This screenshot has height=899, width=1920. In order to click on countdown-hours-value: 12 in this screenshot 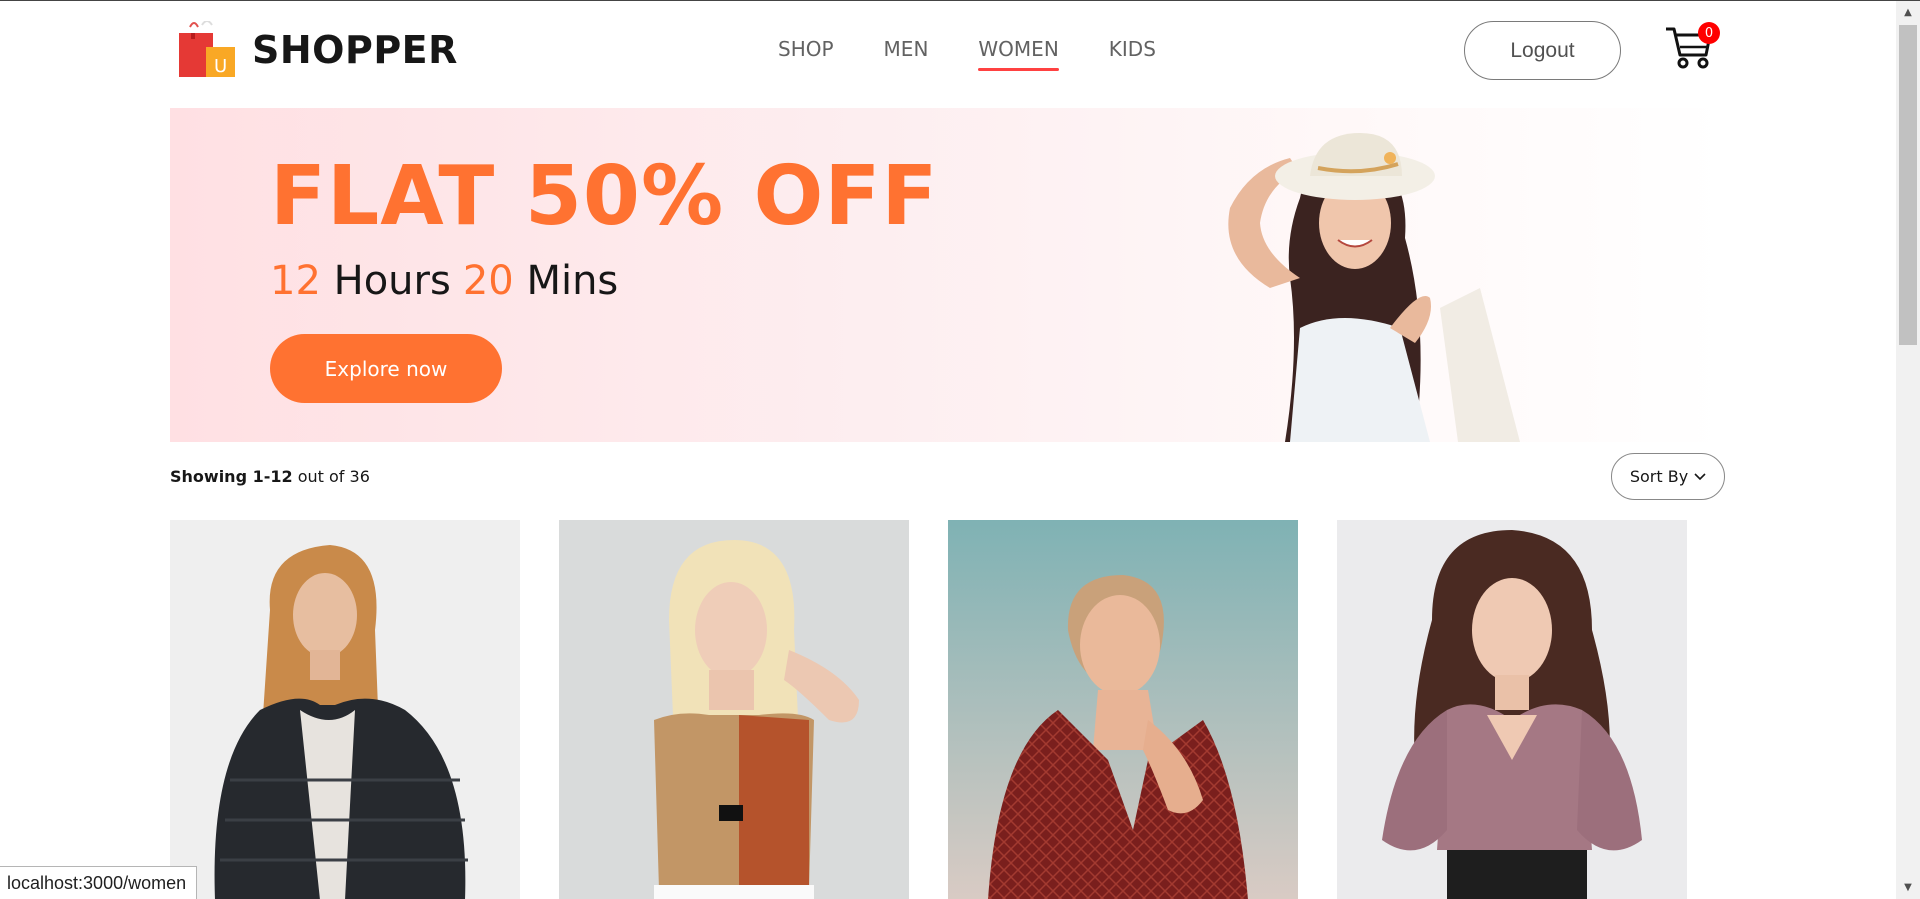, I will do `click(295, 281)`.